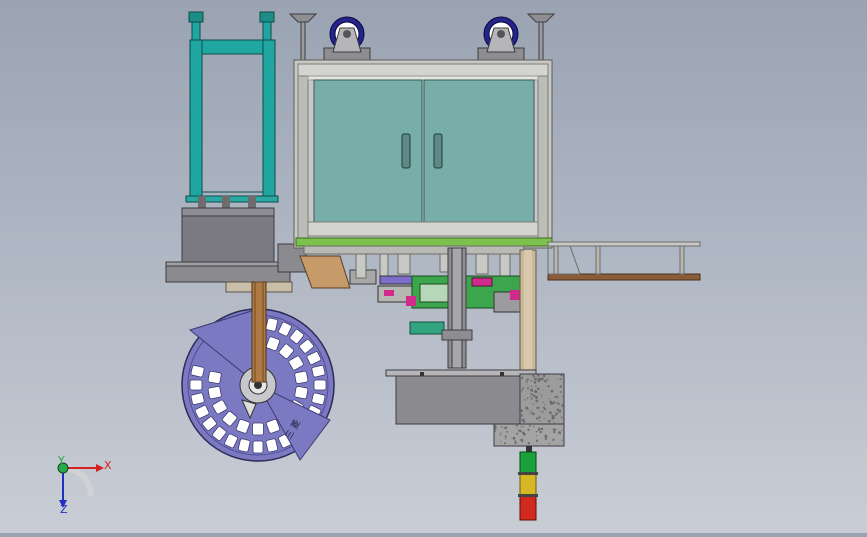 The image size is (867, 537). Describe the element at coordinates (368, 151) in the screenshot. I see `cabinet-door-left` at that location.